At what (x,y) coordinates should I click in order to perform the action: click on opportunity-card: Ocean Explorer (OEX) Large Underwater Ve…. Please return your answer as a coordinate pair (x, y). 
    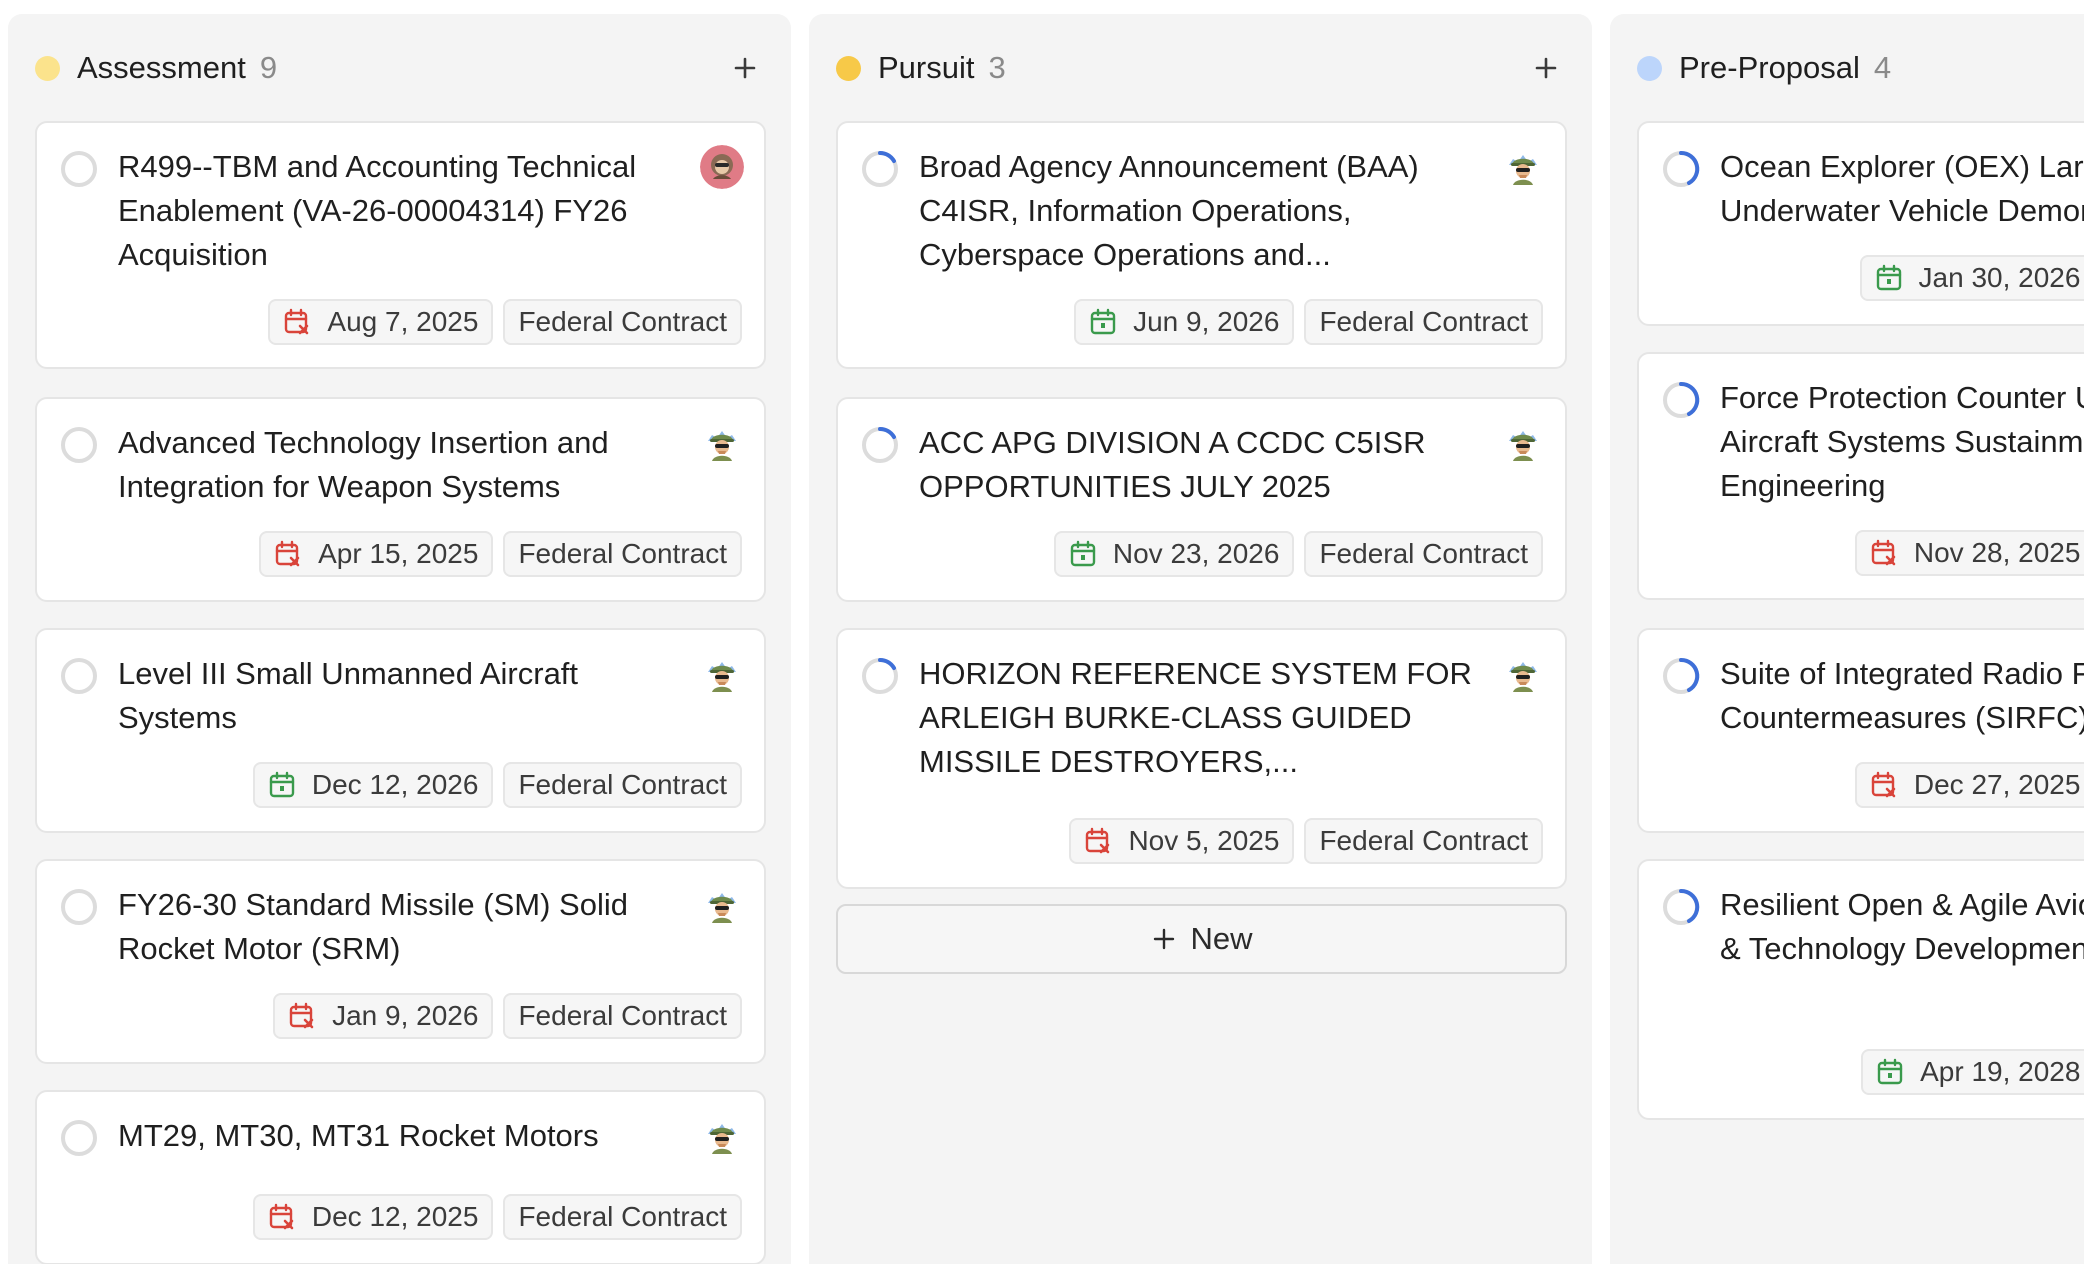
    Looking at the image, I should click on (1860, 223).